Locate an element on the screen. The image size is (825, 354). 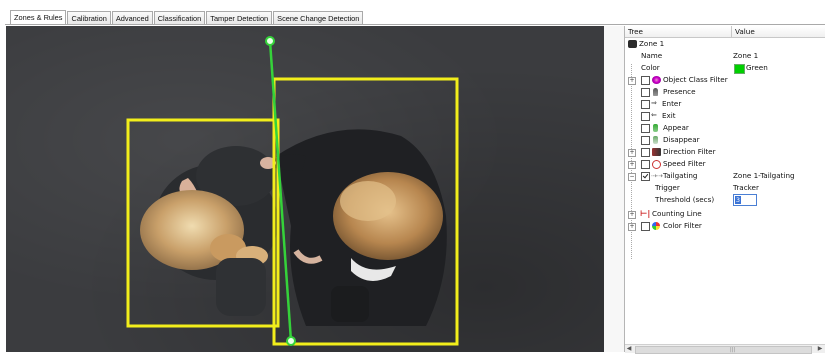
tree-row-direction-filter: + Direction Filter is located at coordinates (725, 152).